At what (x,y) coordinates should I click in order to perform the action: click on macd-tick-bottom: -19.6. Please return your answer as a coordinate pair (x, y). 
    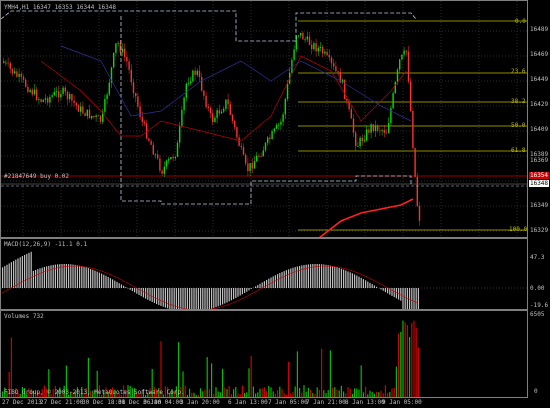
    Looking at the image, I should click on (539, 305).